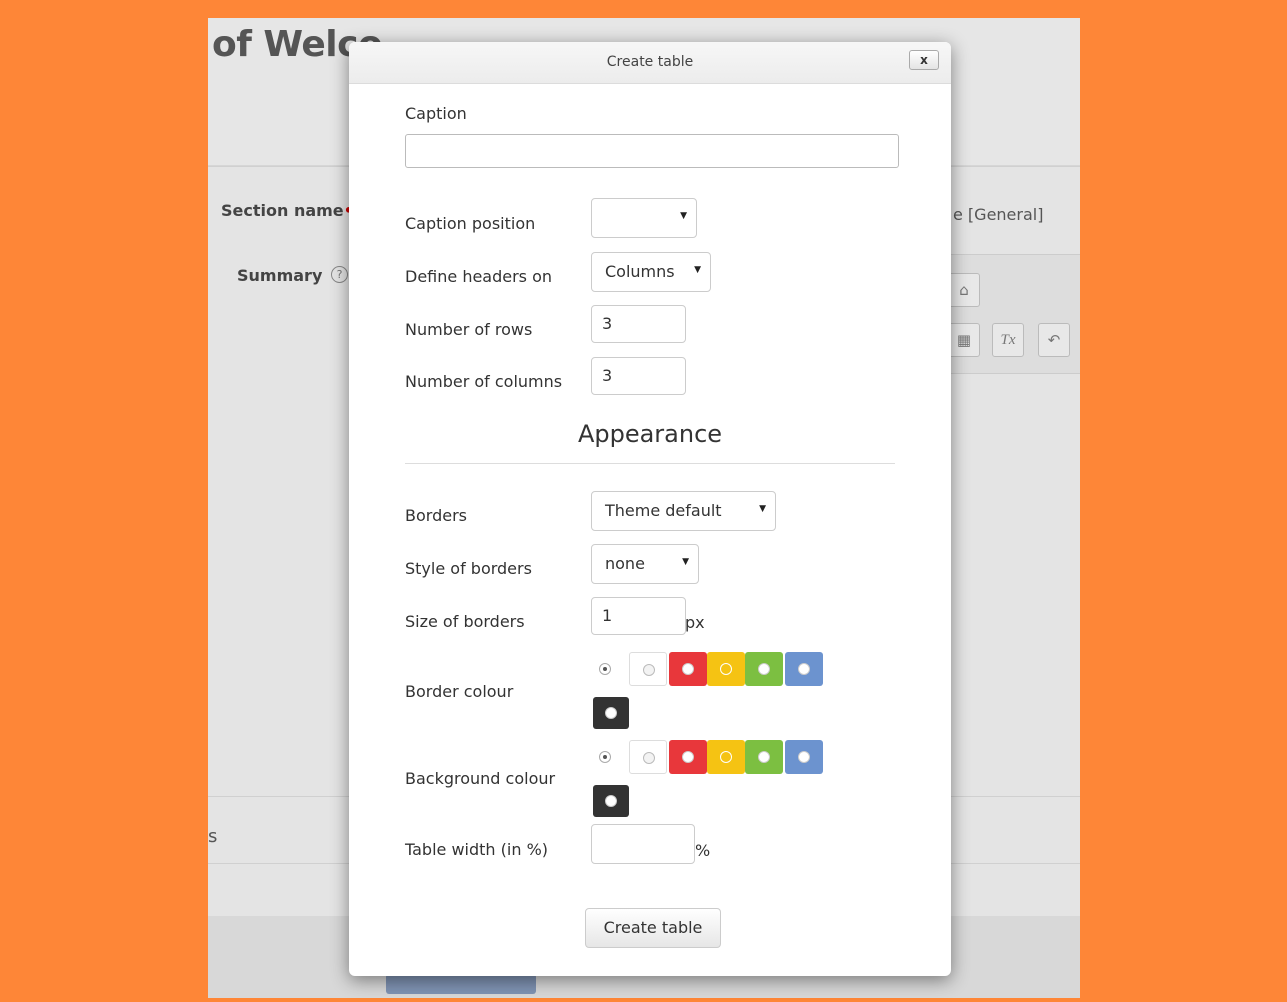  What do you see at coordinates (1054, 340) in the screenshot?
I see `undo-icon: ↶` at bounding box center [1054, 340].